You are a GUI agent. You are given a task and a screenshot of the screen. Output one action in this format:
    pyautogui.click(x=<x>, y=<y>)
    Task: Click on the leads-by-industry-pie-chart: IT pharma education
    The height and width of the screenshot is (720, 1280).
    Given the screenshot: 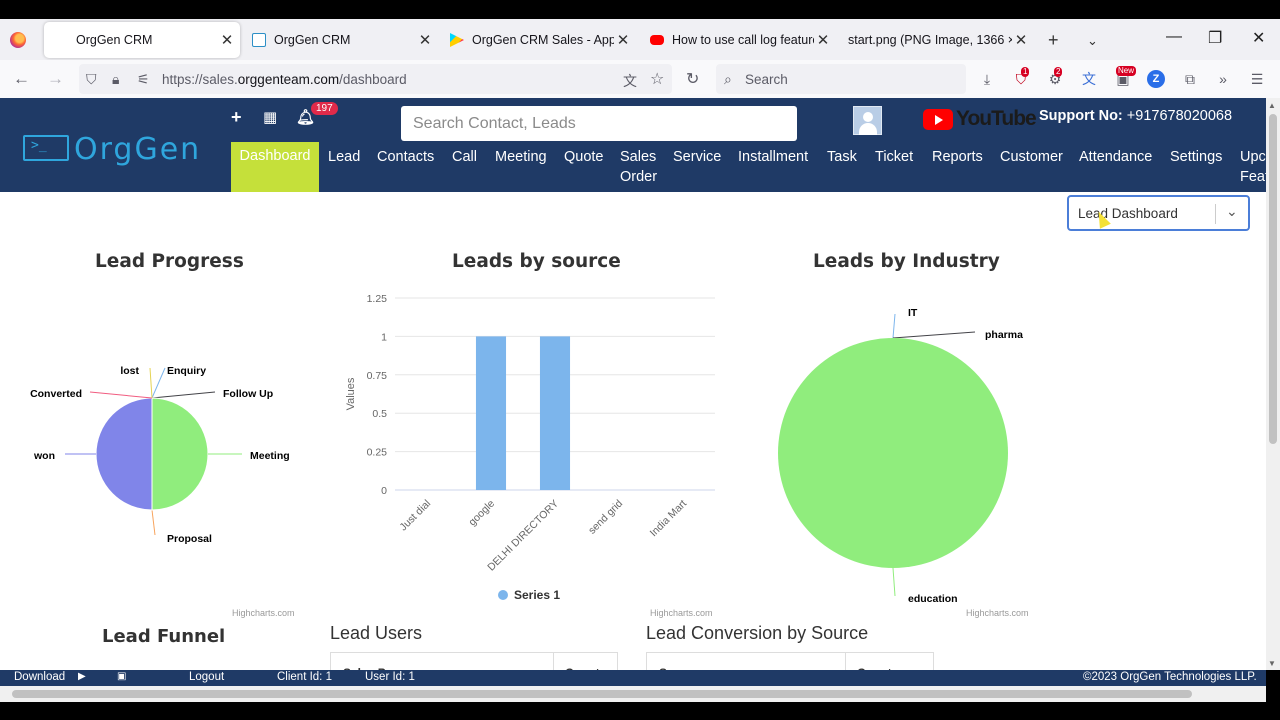 What is the action you would take?
    pyautogui.click(x=900, y=456)
    